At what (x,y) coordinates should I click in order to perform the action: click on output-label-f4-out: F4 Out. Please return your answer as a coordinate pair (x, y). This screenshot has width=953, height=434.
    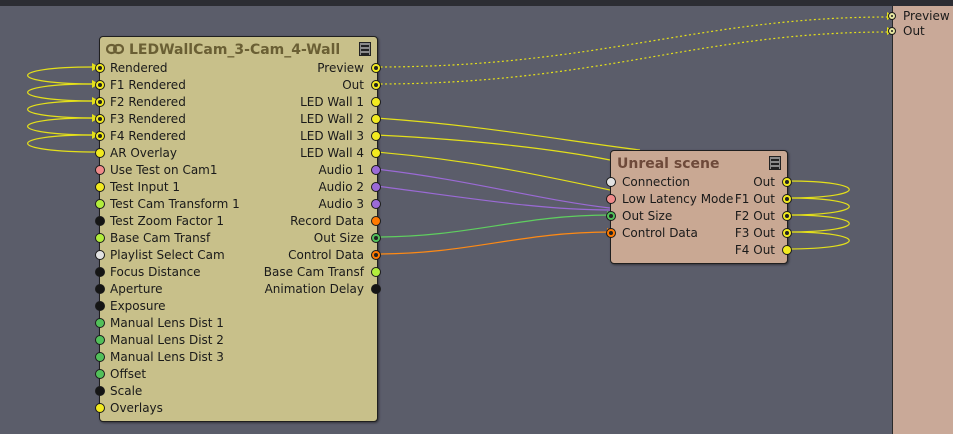
    Looking at the image, I should click on (754, 250).